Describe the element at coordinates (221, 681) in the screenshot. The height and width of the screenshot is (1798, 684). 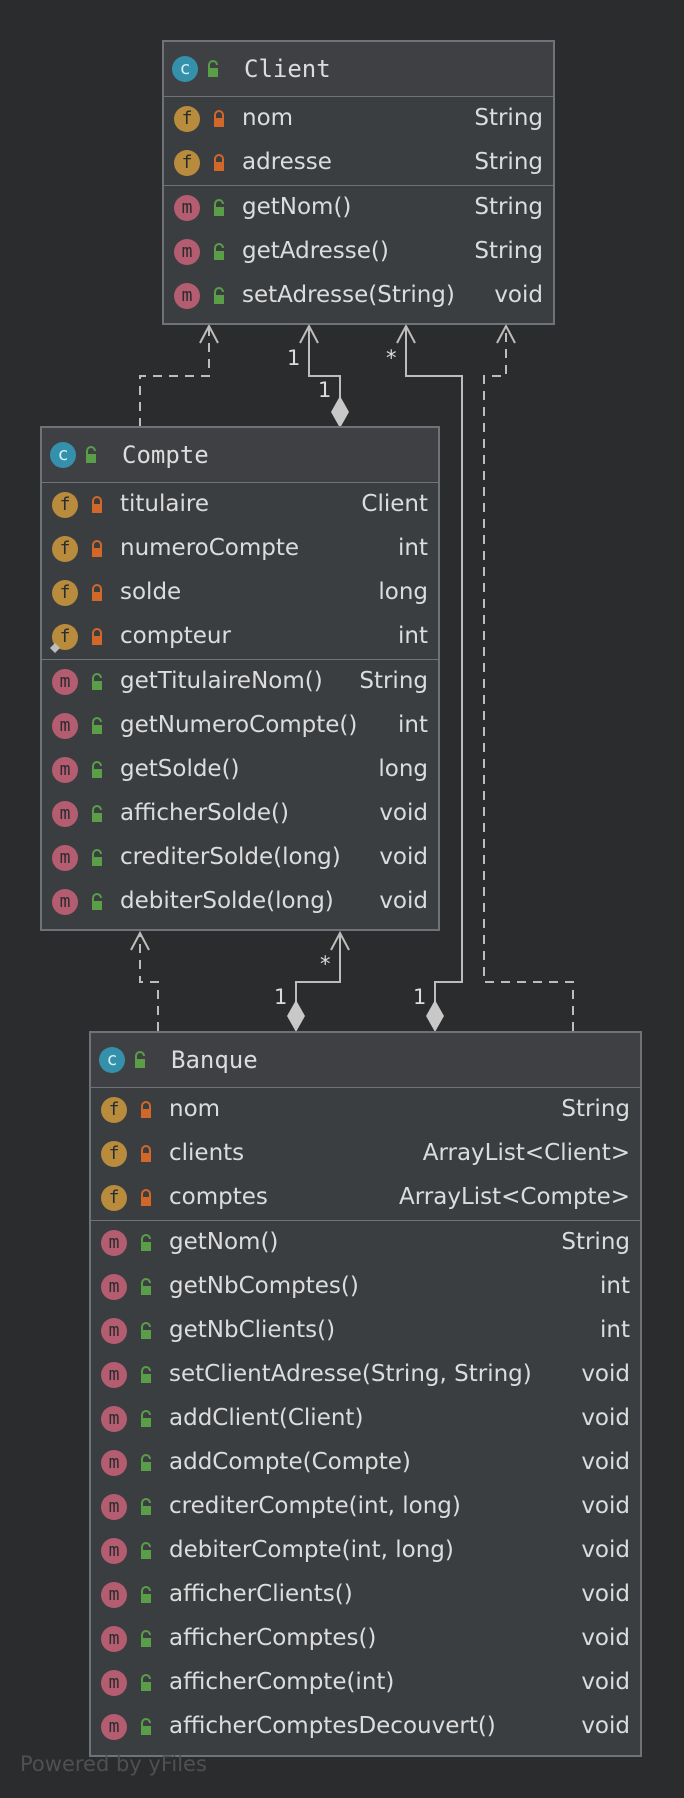
I see `method-name: getTitulaireNom()` at that location.